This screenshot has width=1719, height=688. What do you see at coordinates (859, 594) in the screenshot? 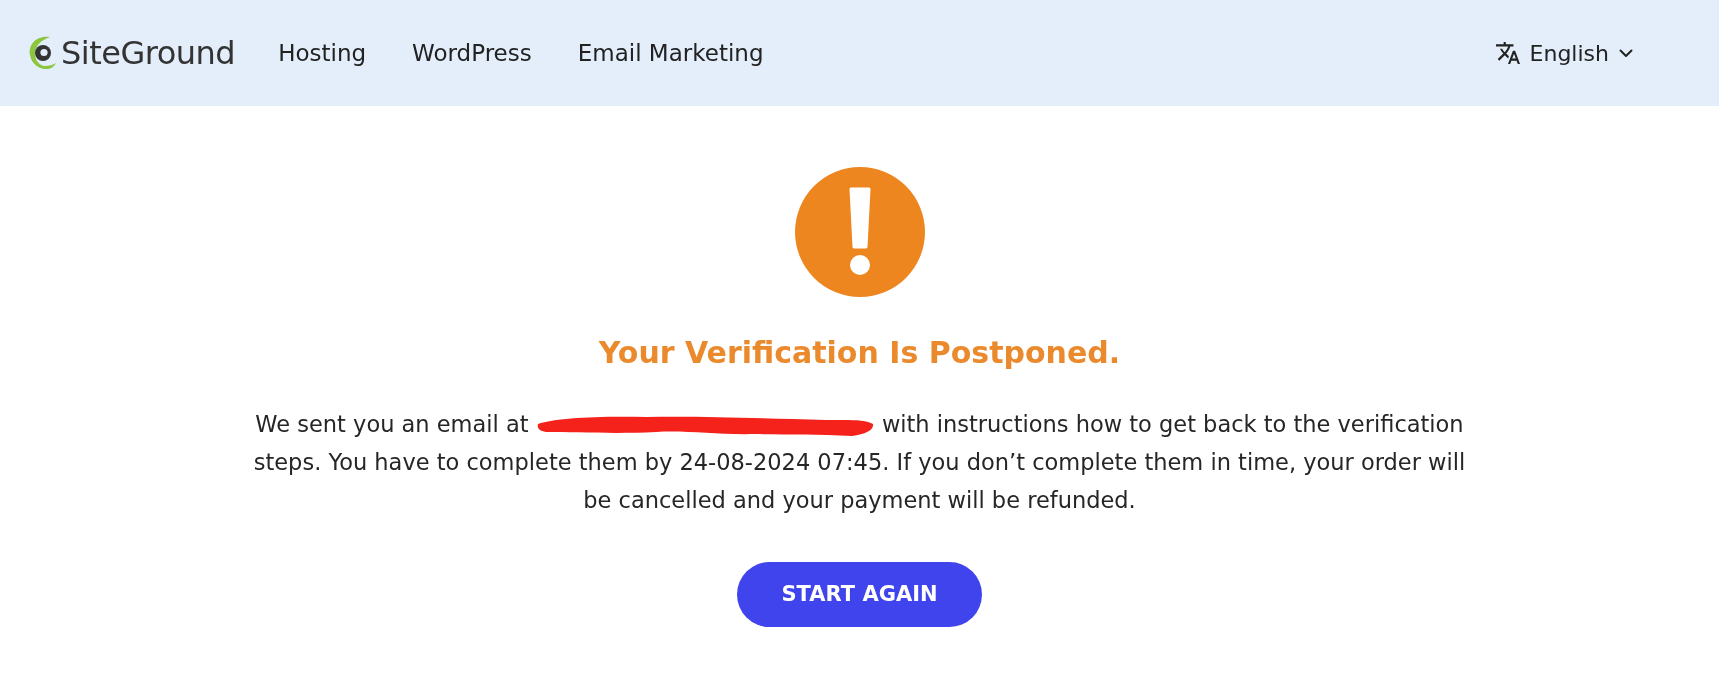
I see `start-again-button: START AGAIN` at bounding box center [859, 594].